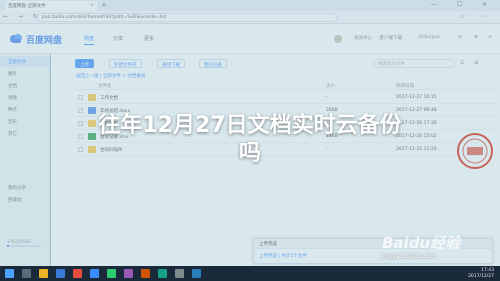 This screenshot has width=500, height=281. I want to click on folder-icon, so click(43, 273).